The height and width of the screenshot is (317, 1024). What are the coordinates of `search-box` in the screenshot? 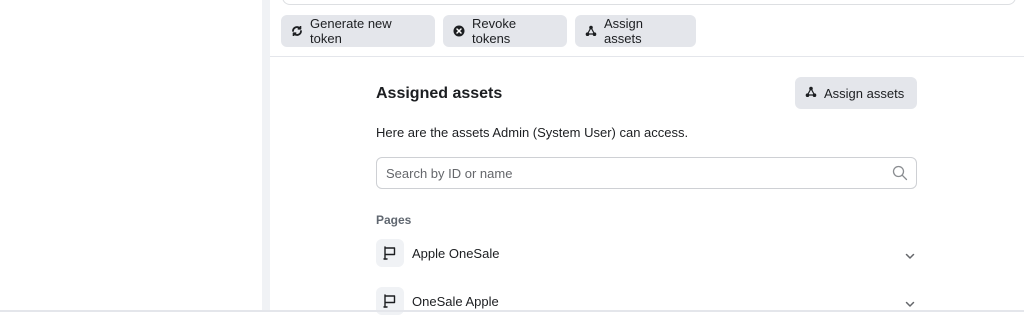 It's located at (646, 173).